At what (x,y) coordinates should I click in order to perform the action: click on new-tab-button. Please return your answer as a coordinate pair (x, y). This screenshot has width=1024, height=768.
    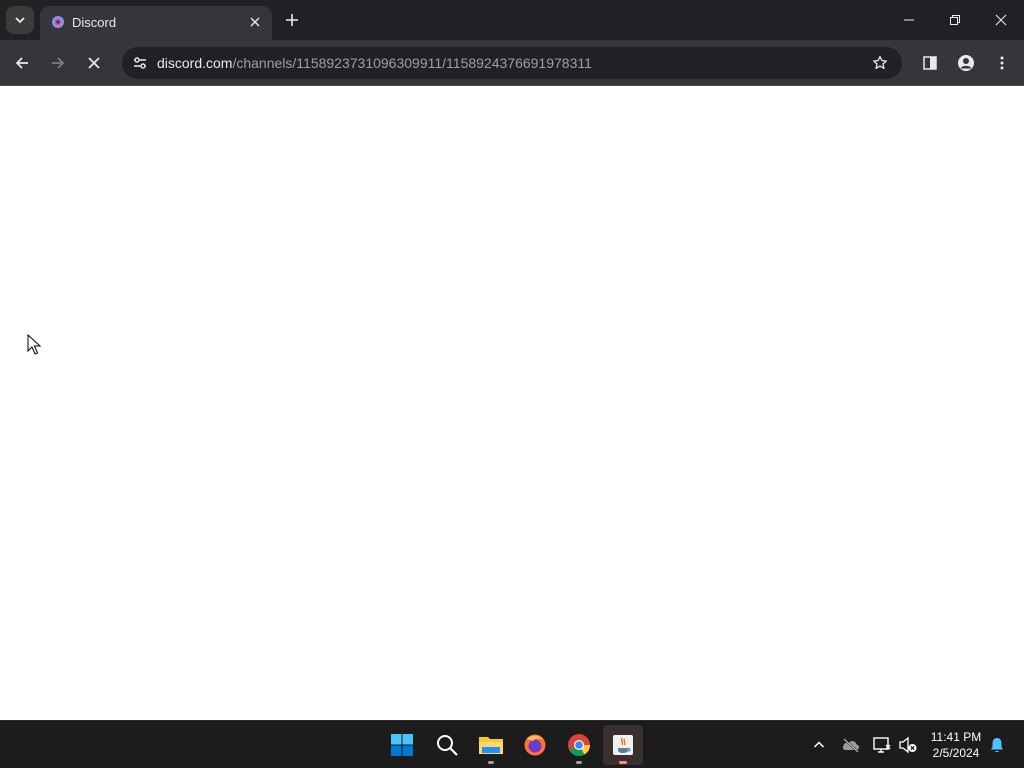
    Looking at the image, I should click on (292, 20).